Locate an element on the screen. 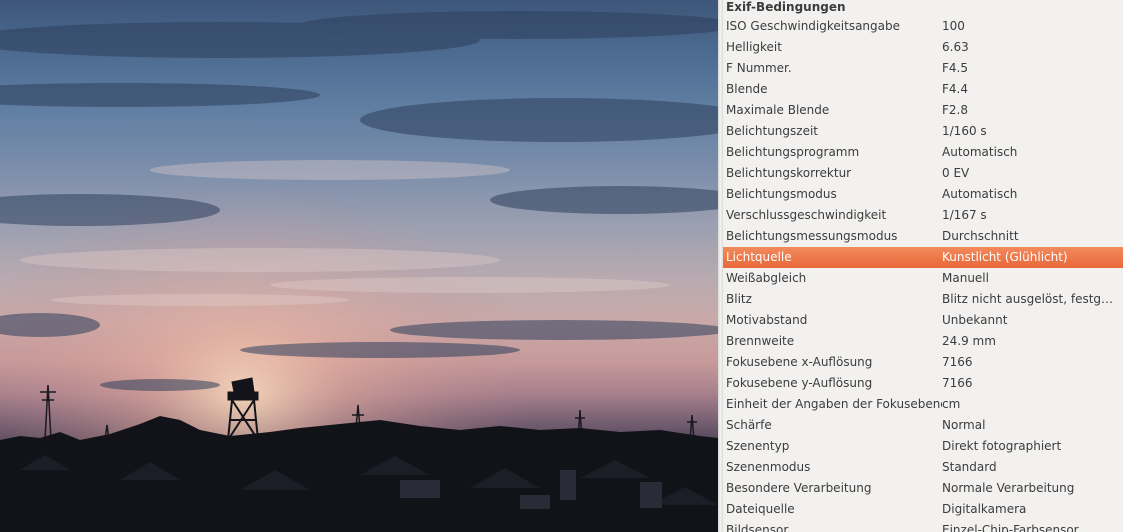 This screenshot has width=1123, height=532. exif-value: 1/160 s is located at coordinates (964, 131).